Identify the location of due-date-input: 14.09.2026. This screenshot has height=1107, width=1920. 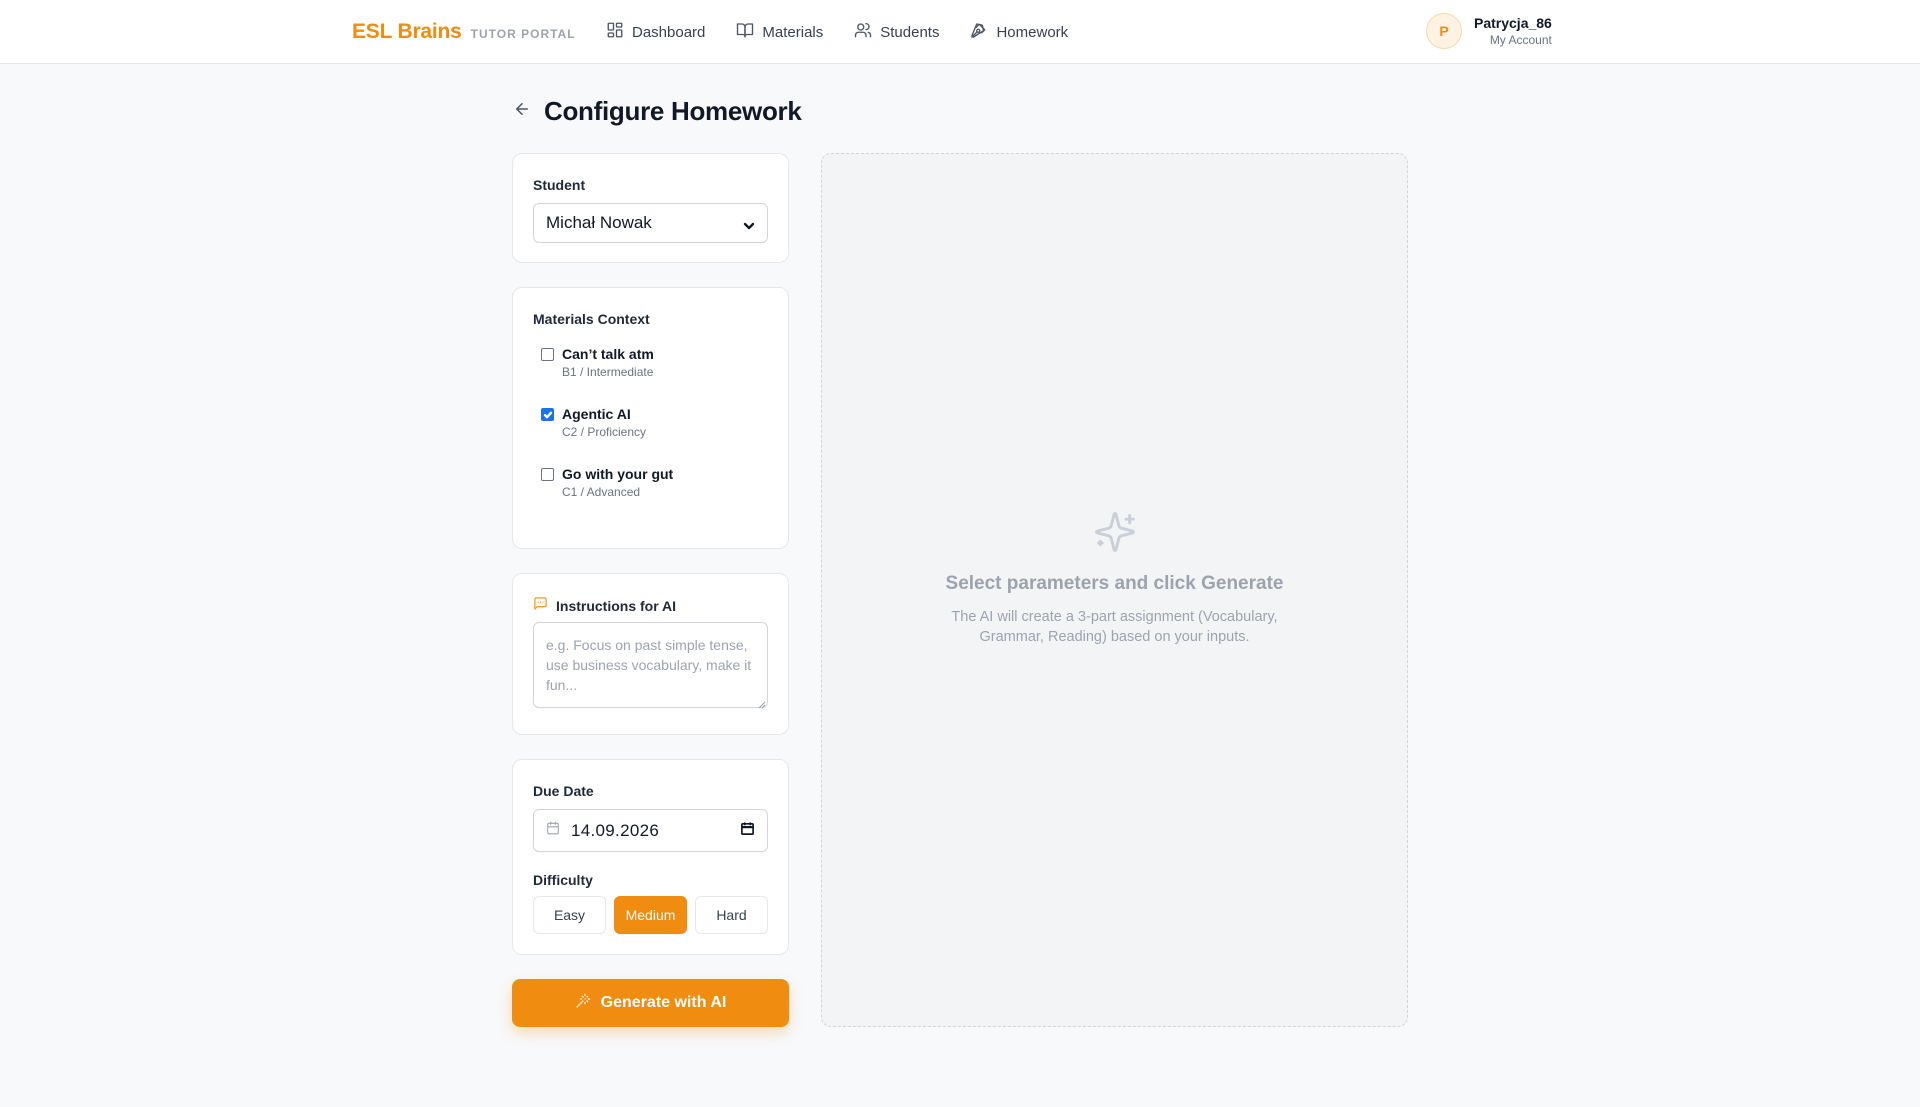
(650, 830).